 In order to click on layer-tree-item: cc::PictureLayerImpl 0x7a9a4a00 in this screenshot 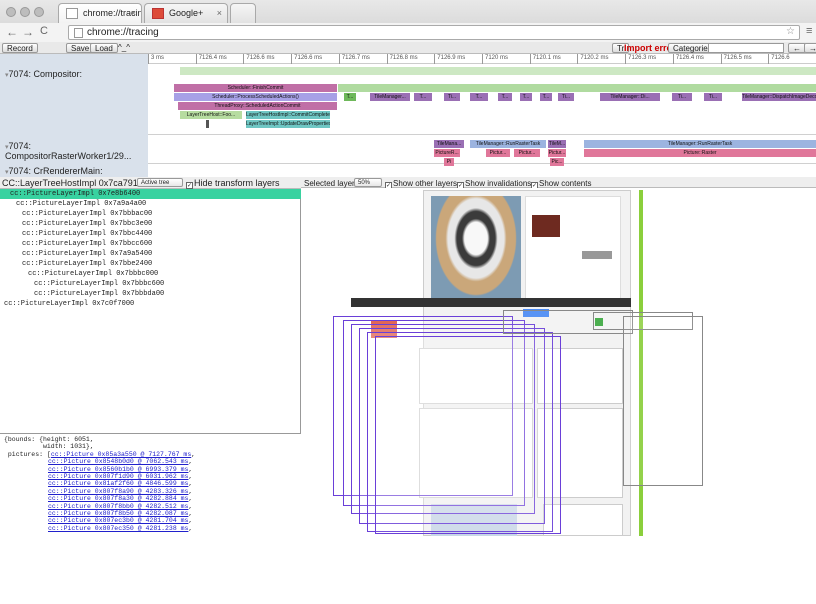, I will do `click(150, 204)`.